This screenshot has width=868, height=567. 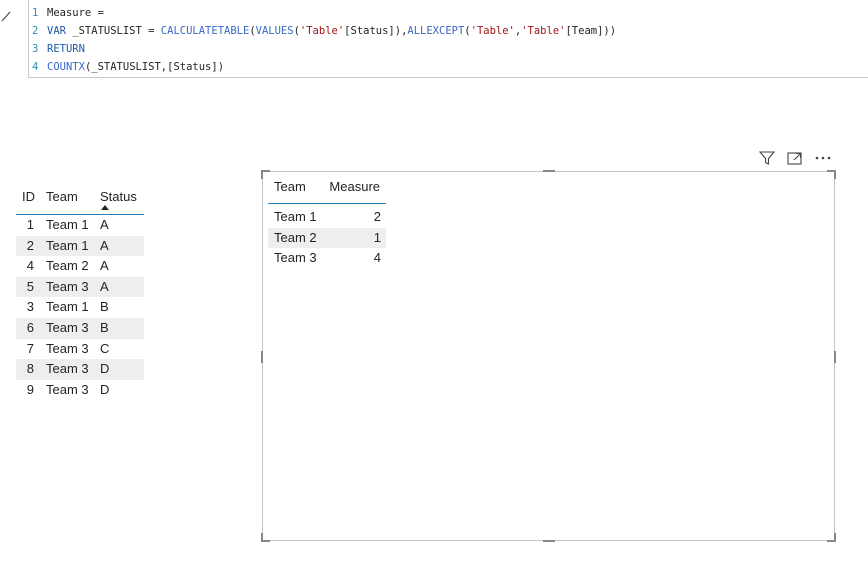 I want to click on table-row: 3 Team 1 B, so click(x=80, y=307).